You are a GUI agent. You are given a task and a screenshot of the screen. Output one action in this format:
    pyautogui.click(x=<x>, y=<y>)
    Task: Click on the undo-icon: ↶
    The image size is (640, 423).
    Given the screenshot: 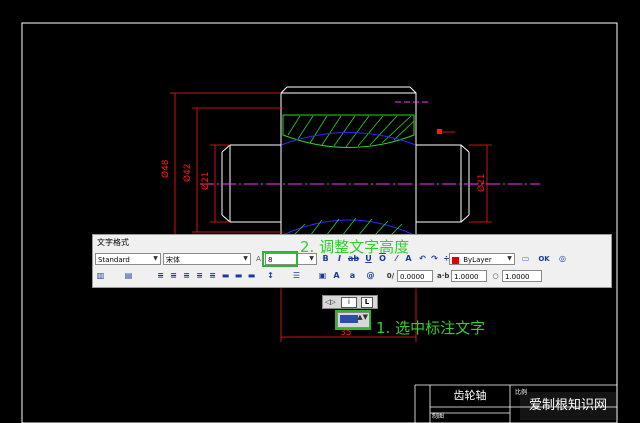 What is the action you would take?
    pyautogui.click(x=422, y=259)
    